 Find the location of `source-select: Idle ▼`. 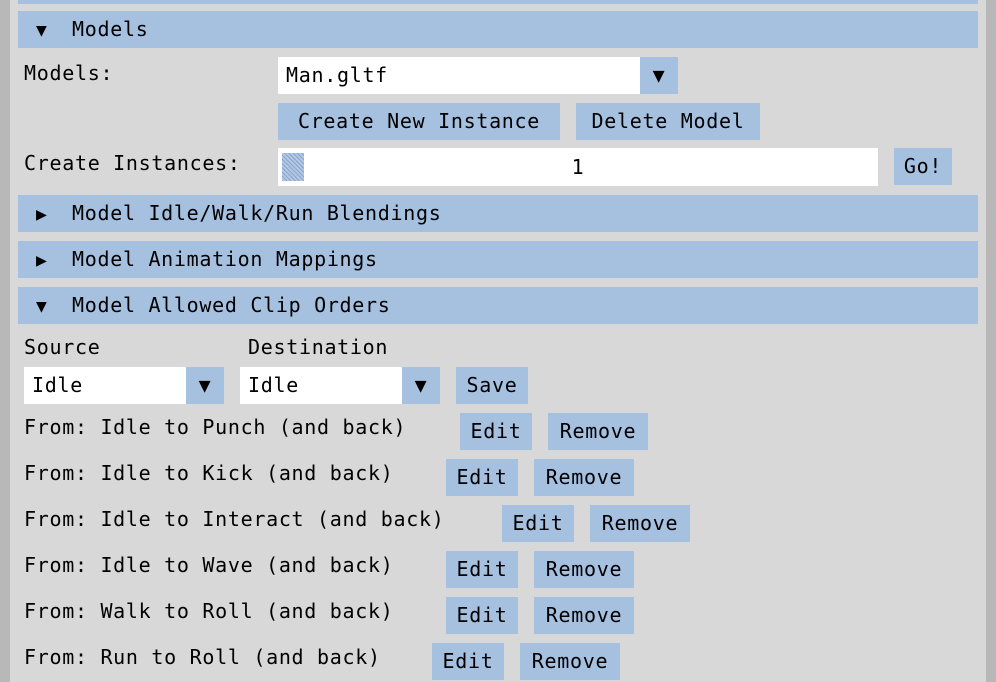

source-select: Idle ▼ is located at coordinates (124, 385).